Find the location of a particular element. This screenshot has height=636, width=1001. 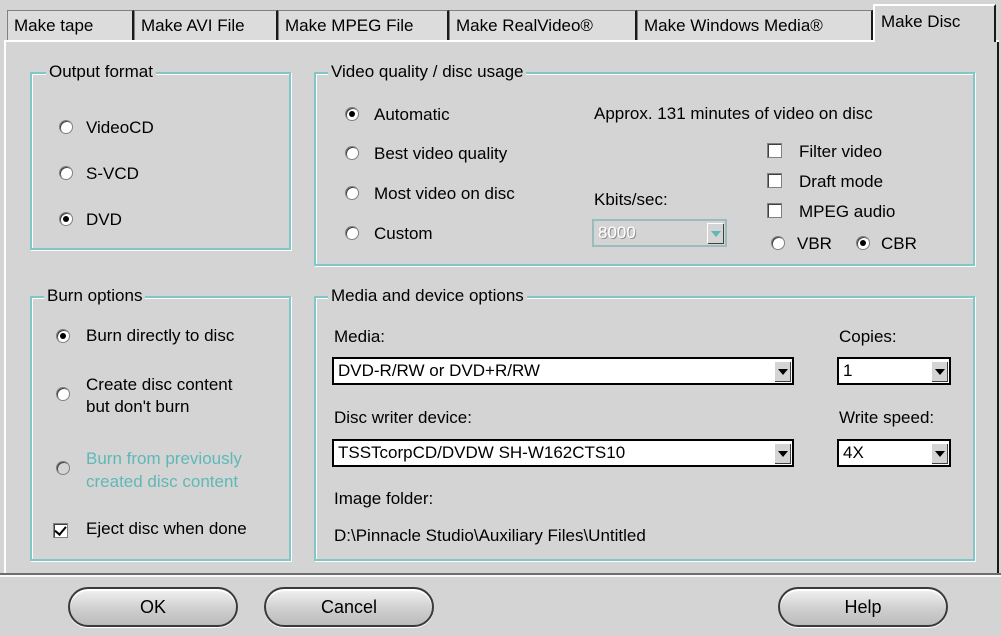

vbr-label: VBR is located at coordinates (814, 244).